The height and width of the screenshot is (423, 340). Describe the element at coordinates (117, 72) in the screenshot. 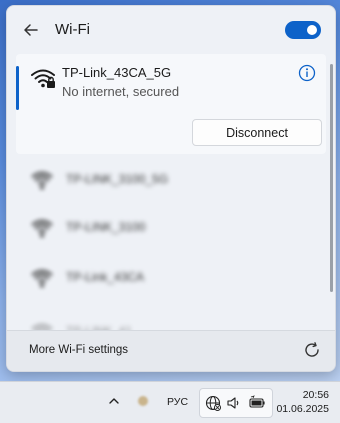

I see `network-name: TP-Link_43CA_5G` at that location.